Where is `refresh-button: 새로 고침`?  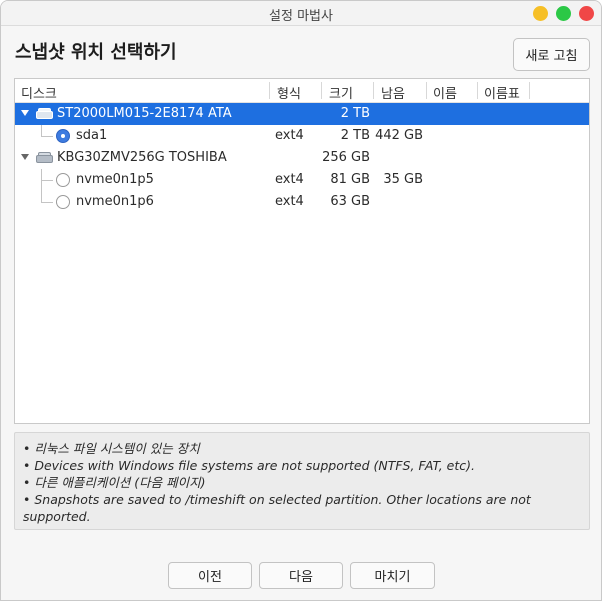 refresh-button: 새로 고침 is located at coordinates (551, 54).